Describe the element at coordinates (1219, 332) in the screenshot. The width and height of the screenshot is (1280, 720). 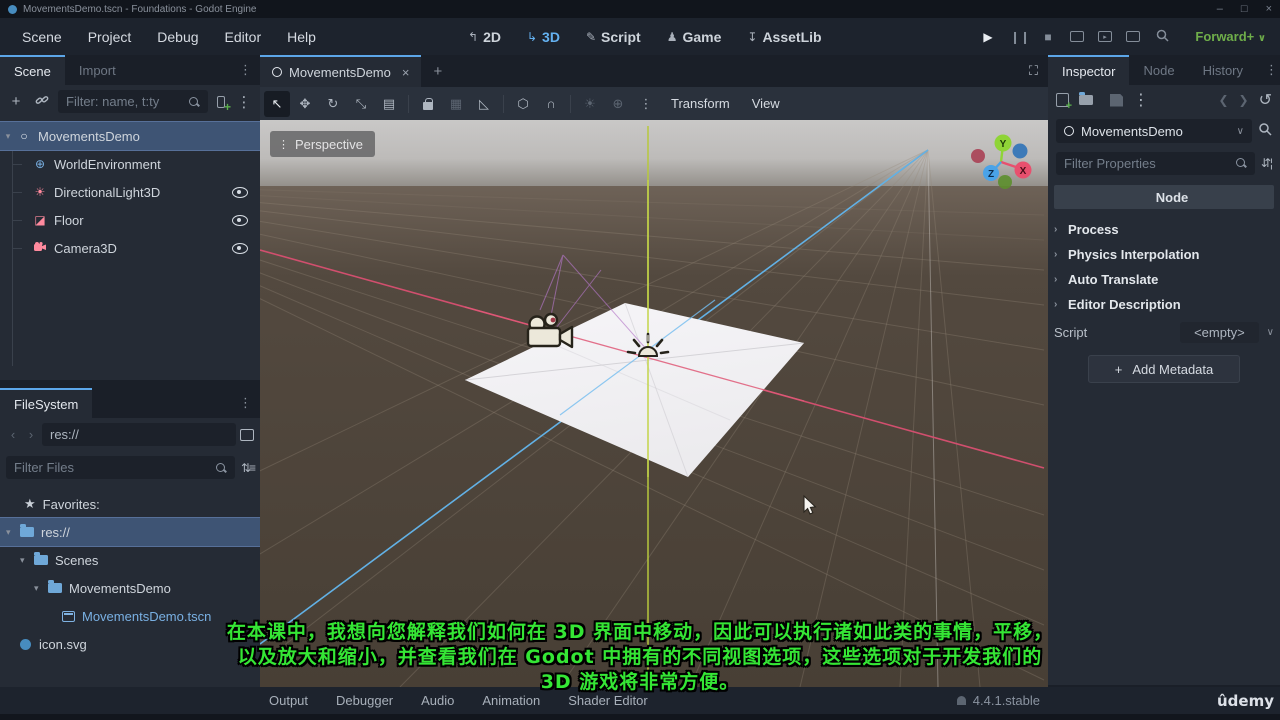
I see `script-value: <empty>` at that location.